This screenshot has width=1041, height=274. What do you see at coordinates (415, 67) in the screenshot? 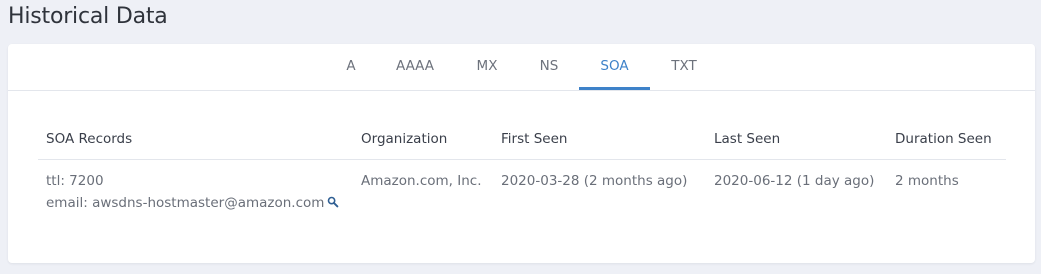
I see `tab-aaaa: AAAA` at bounding box center [415, 67].